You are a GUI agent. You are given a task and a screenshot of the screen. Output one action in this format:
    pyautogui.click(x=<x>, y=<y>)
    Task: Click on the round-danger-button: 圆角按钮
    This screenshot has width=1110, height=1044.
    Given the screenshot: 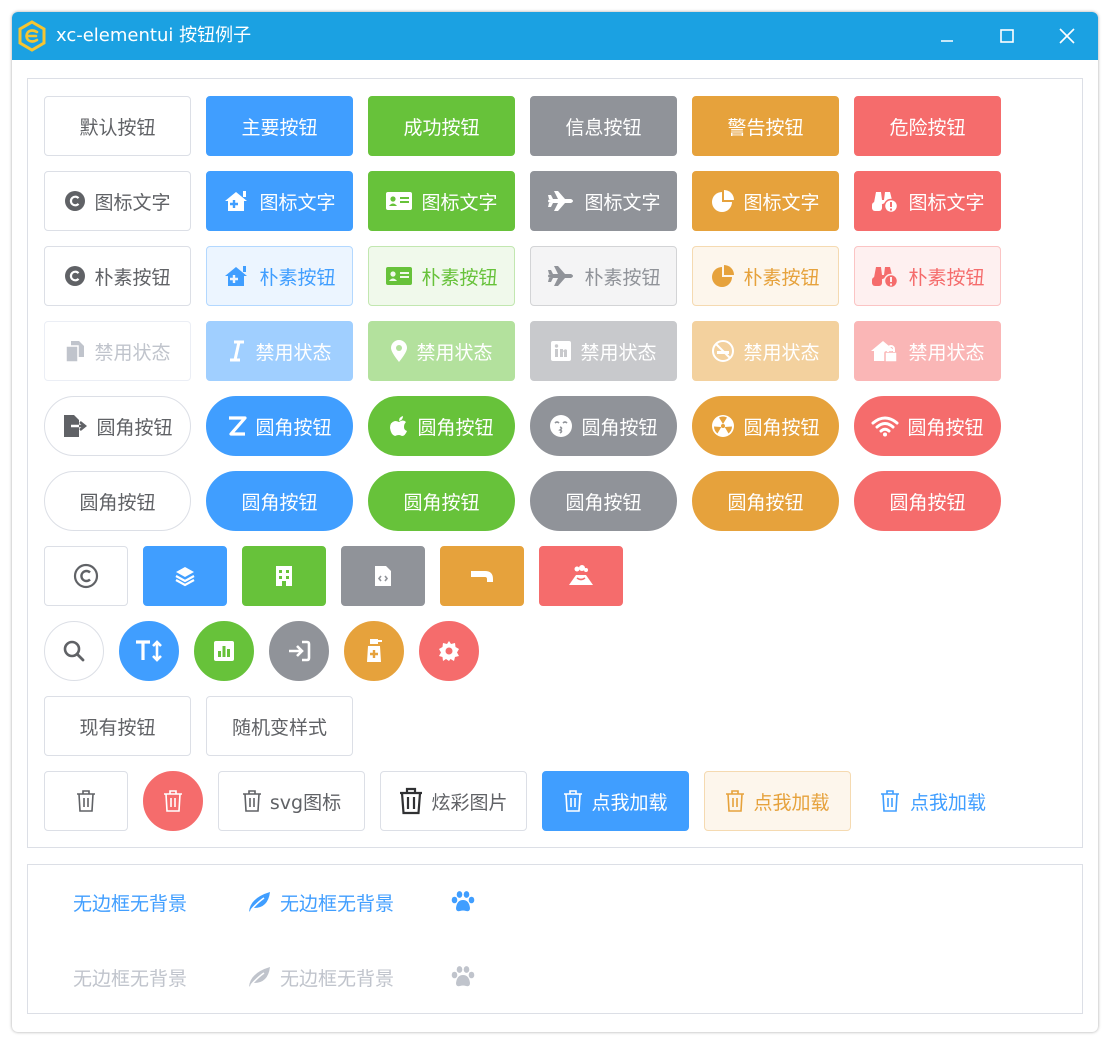 What is the action you would take?
    pyautogui.click(x=927, y=501)
    